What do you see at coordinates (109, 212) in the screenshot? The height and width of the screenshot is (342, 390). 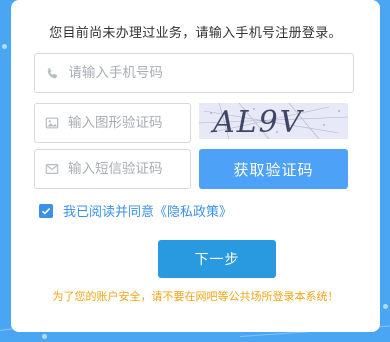 I see `agree-label: 我已阅读并同意` at bounding box center [109, 212].